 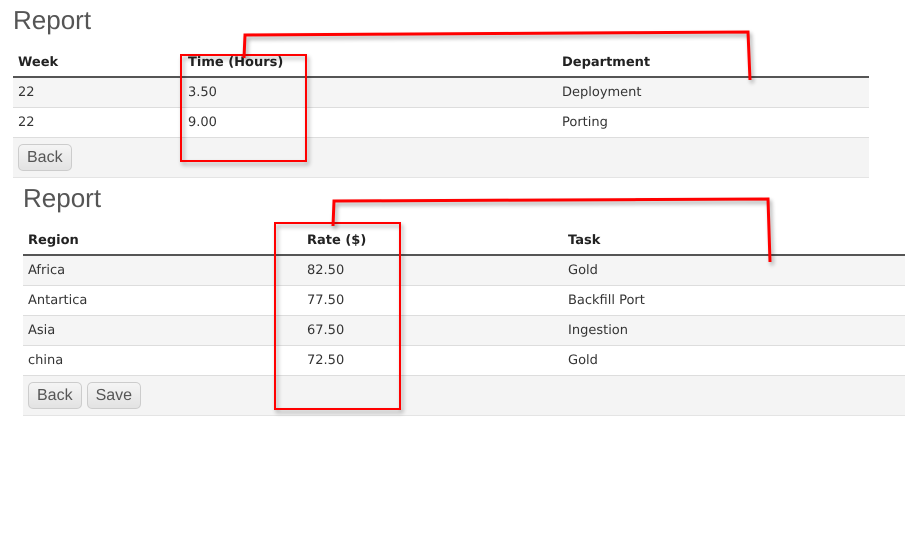 I want to click on table-cell-text: 77.50, so click(x=325, y=300).